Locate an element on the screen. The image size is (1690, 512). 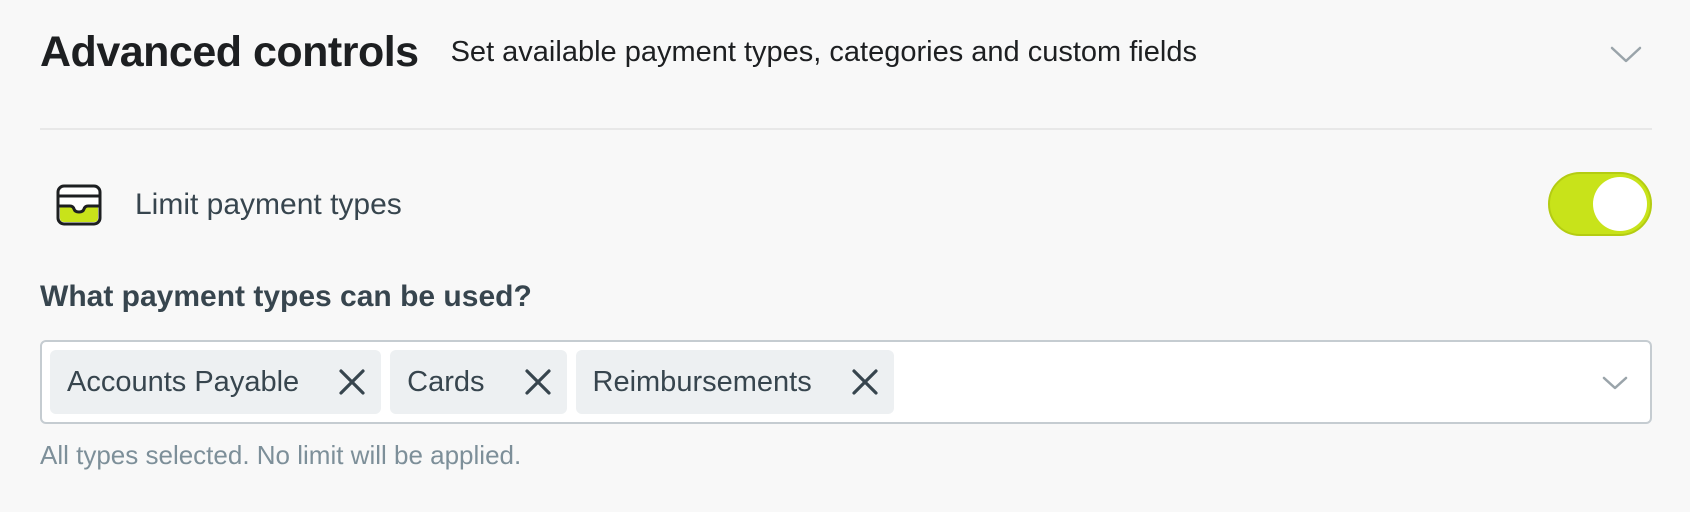
payment-types-question: What payment types can be used? is located at coordinates (286, 296).